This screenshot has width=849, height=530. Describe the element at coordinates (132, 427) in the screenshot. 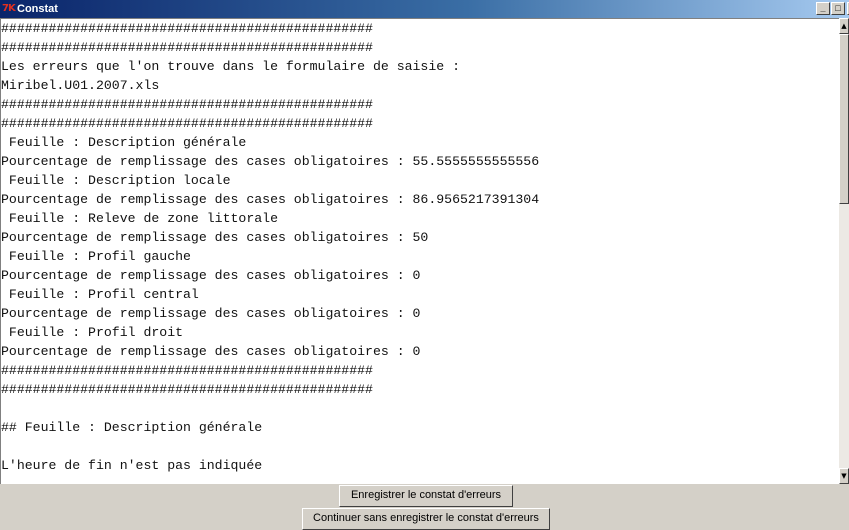

I see `report-line: ## Feuille : Description générale` at that location.